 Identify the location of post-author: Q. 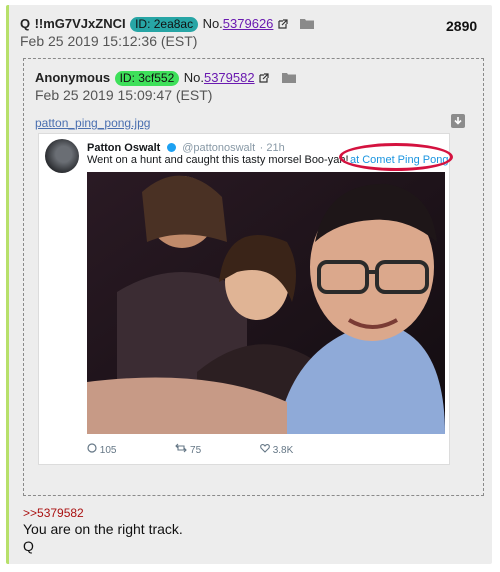
(25, 23).